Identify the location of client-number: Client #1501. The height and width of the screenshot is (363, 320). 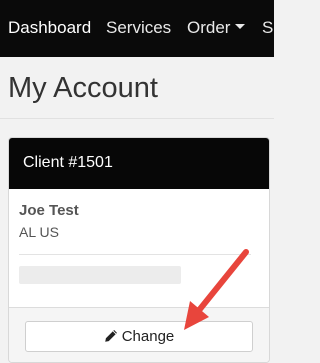
(68, 162).